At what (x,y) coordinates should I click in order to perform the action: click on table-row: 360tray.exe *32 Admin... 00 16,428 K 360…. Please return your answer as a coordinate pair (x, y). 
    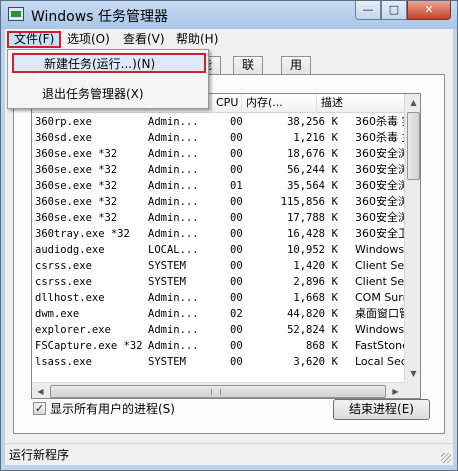
    Looking at the image, I should click on (226, 234).